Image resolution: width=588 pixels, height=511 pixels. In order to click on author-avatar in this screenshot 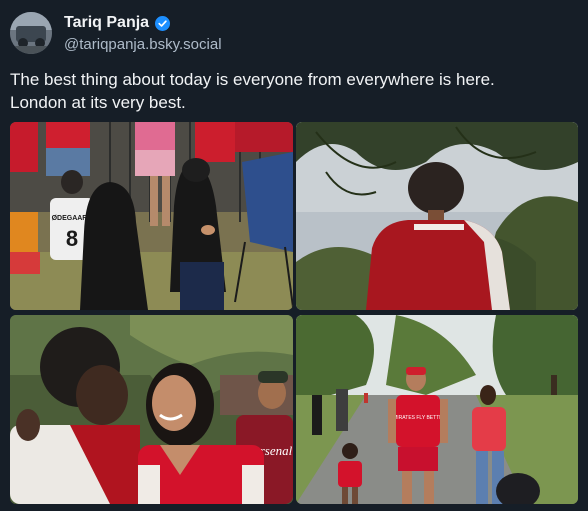, I will do `click(31, 33)`.